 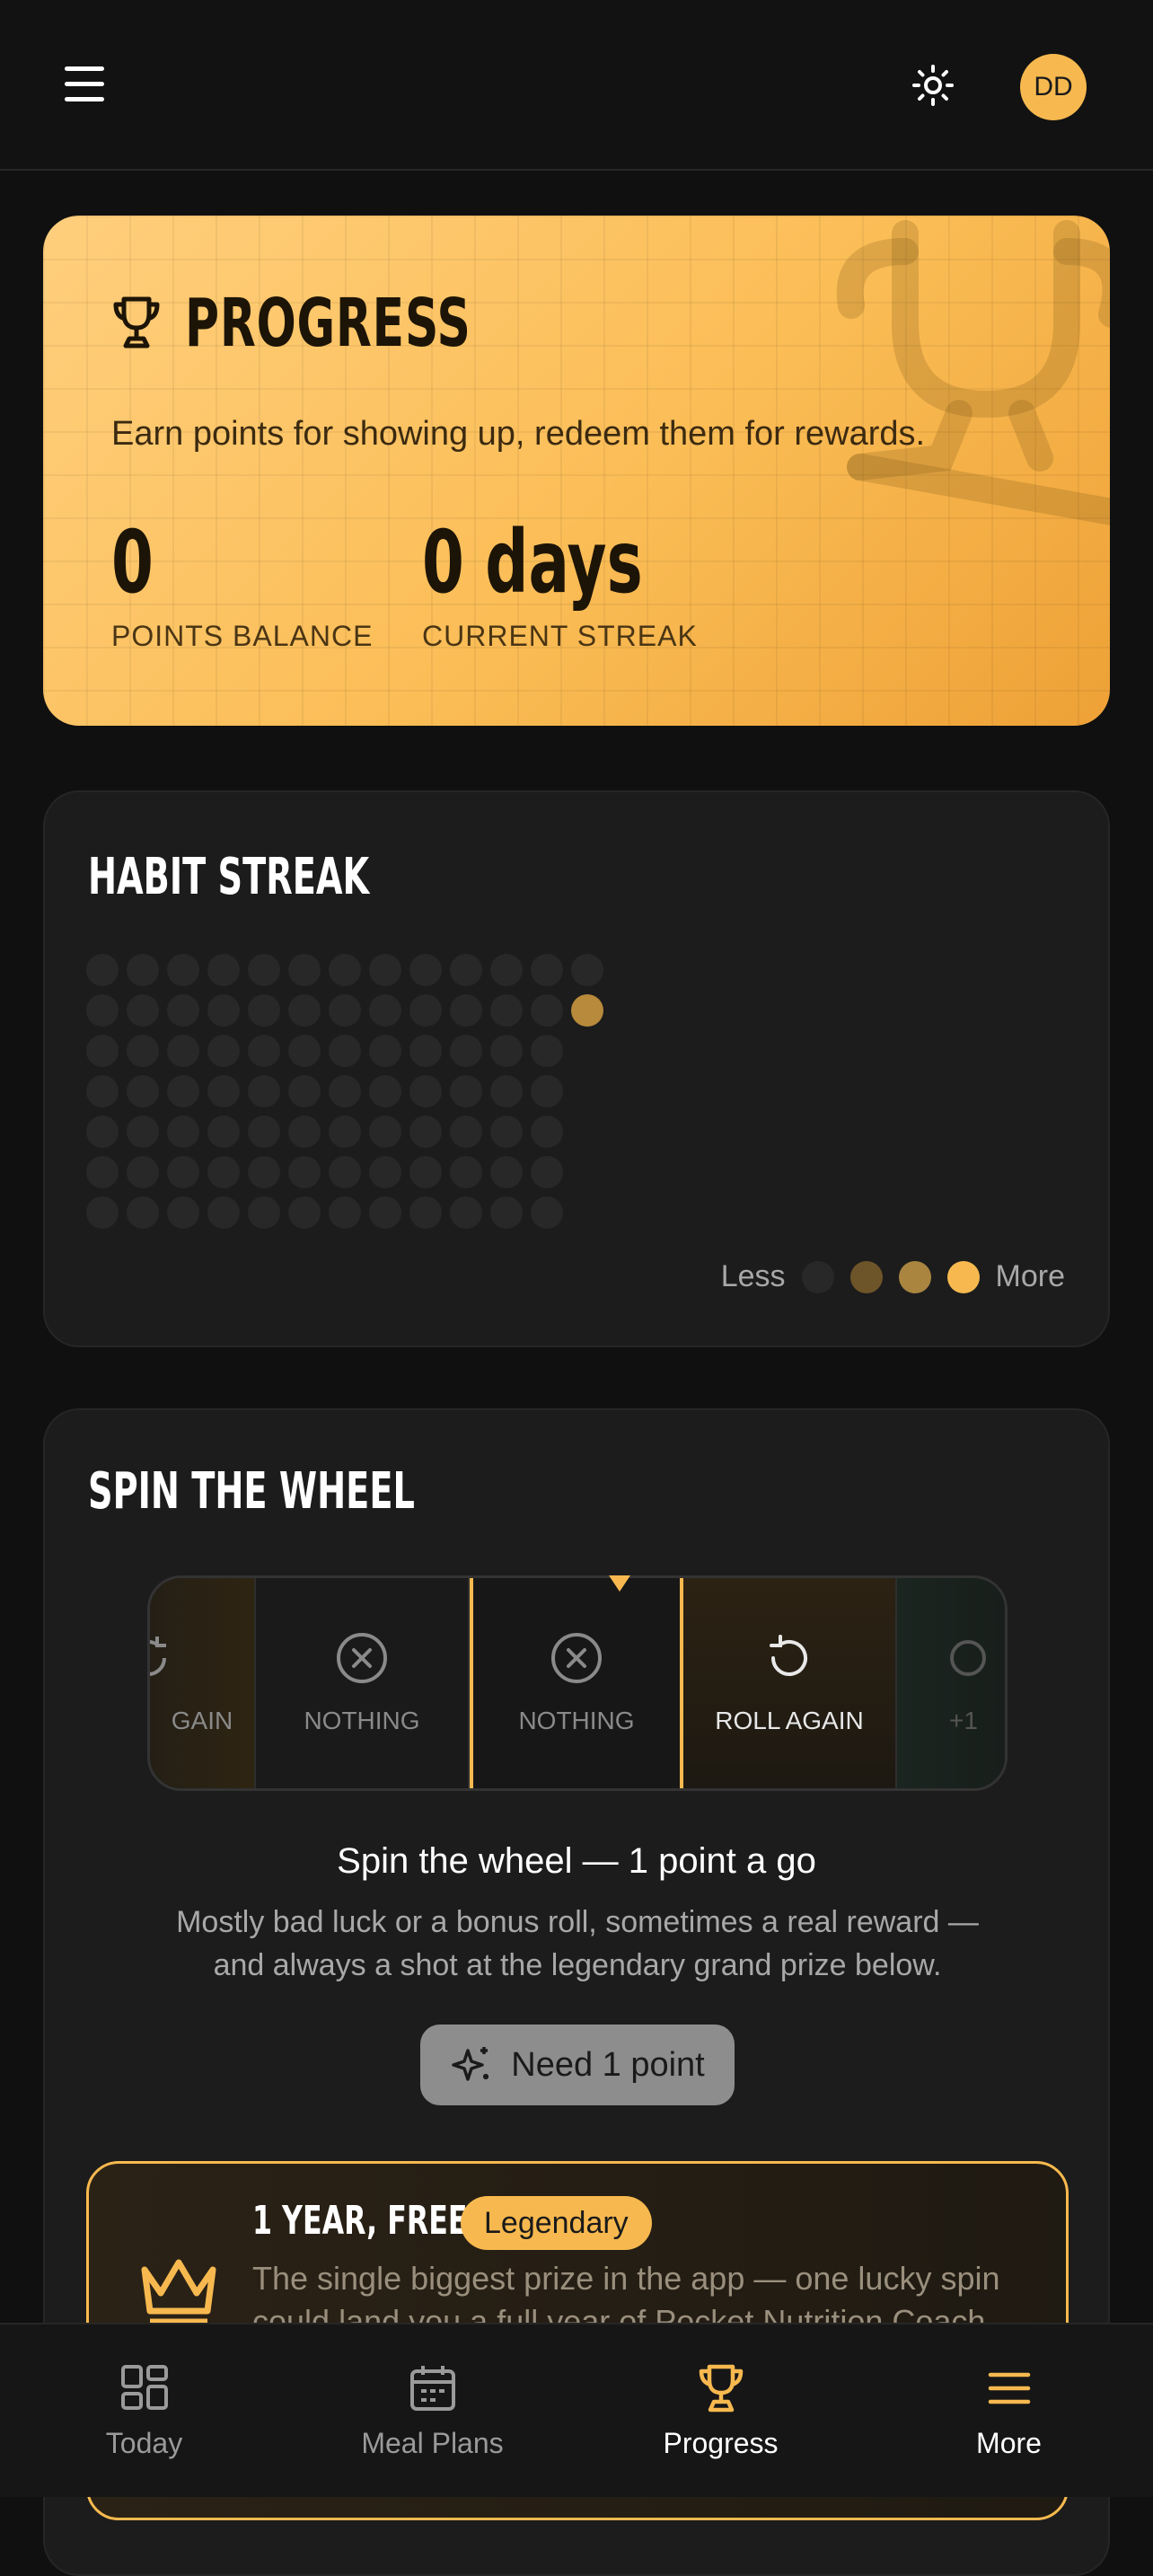 I want to click on nav-item-today: Today, so click(x=144, y=2411).